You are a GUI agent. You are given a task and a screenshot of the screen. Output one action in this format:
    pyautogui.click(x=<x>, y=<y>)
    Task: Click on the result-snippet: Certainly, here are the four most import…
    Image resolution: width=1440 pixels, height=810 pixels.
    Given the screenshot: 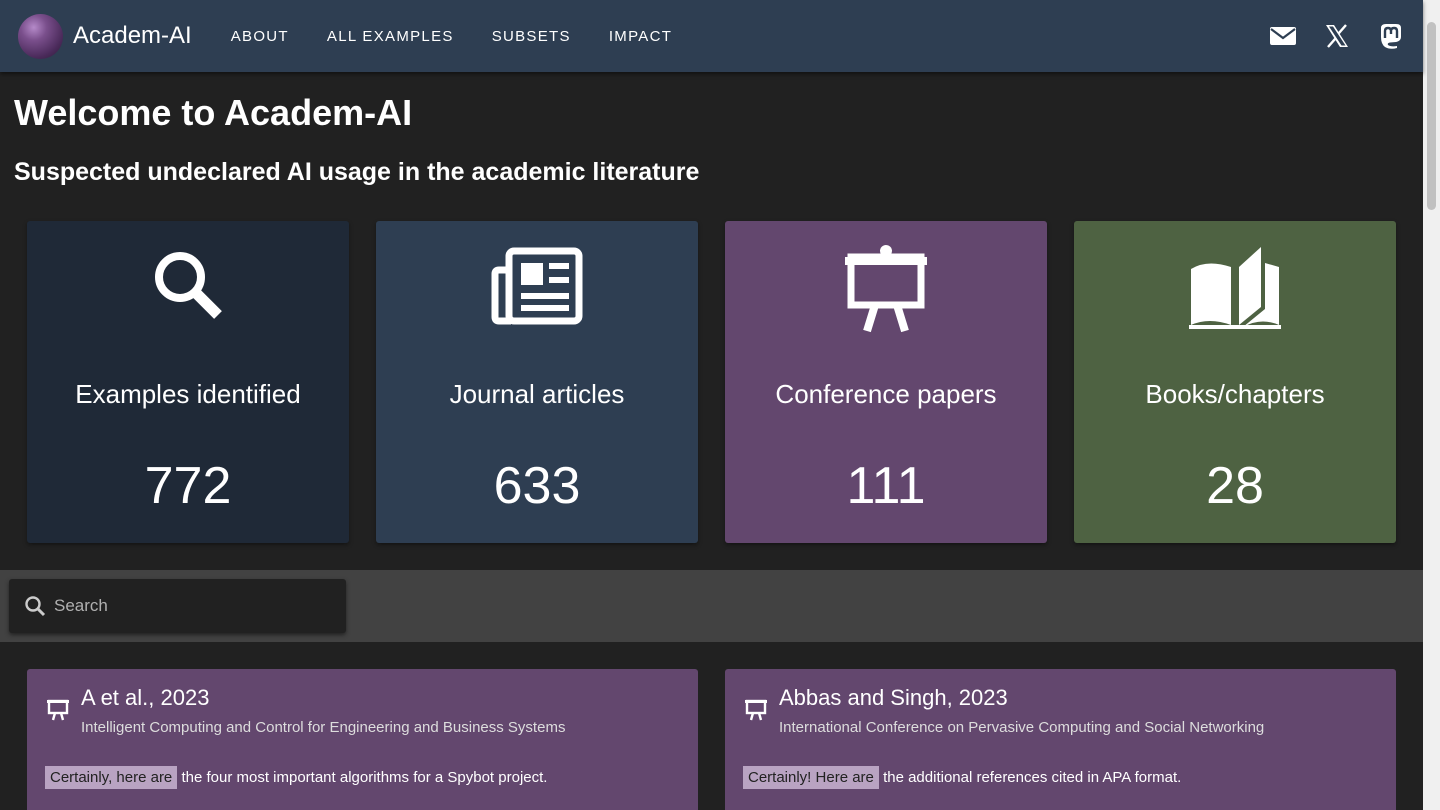 What is the action you would take?
    pyautogui.click(x=296, y=777)
    